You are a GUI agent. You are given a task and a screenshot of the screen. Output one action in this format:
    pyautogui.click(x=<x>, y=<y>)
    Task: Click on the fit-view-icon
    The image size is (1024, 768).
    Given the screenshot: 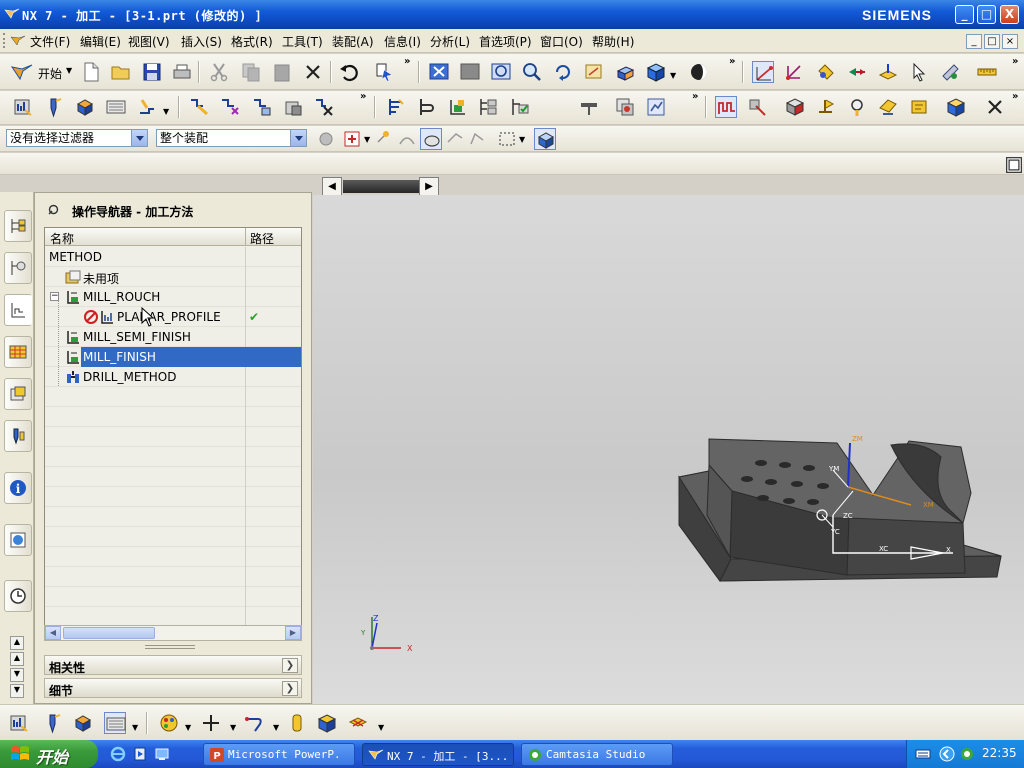 What is the action you would take?
    pyautogui.click(x=439, y=72)
    